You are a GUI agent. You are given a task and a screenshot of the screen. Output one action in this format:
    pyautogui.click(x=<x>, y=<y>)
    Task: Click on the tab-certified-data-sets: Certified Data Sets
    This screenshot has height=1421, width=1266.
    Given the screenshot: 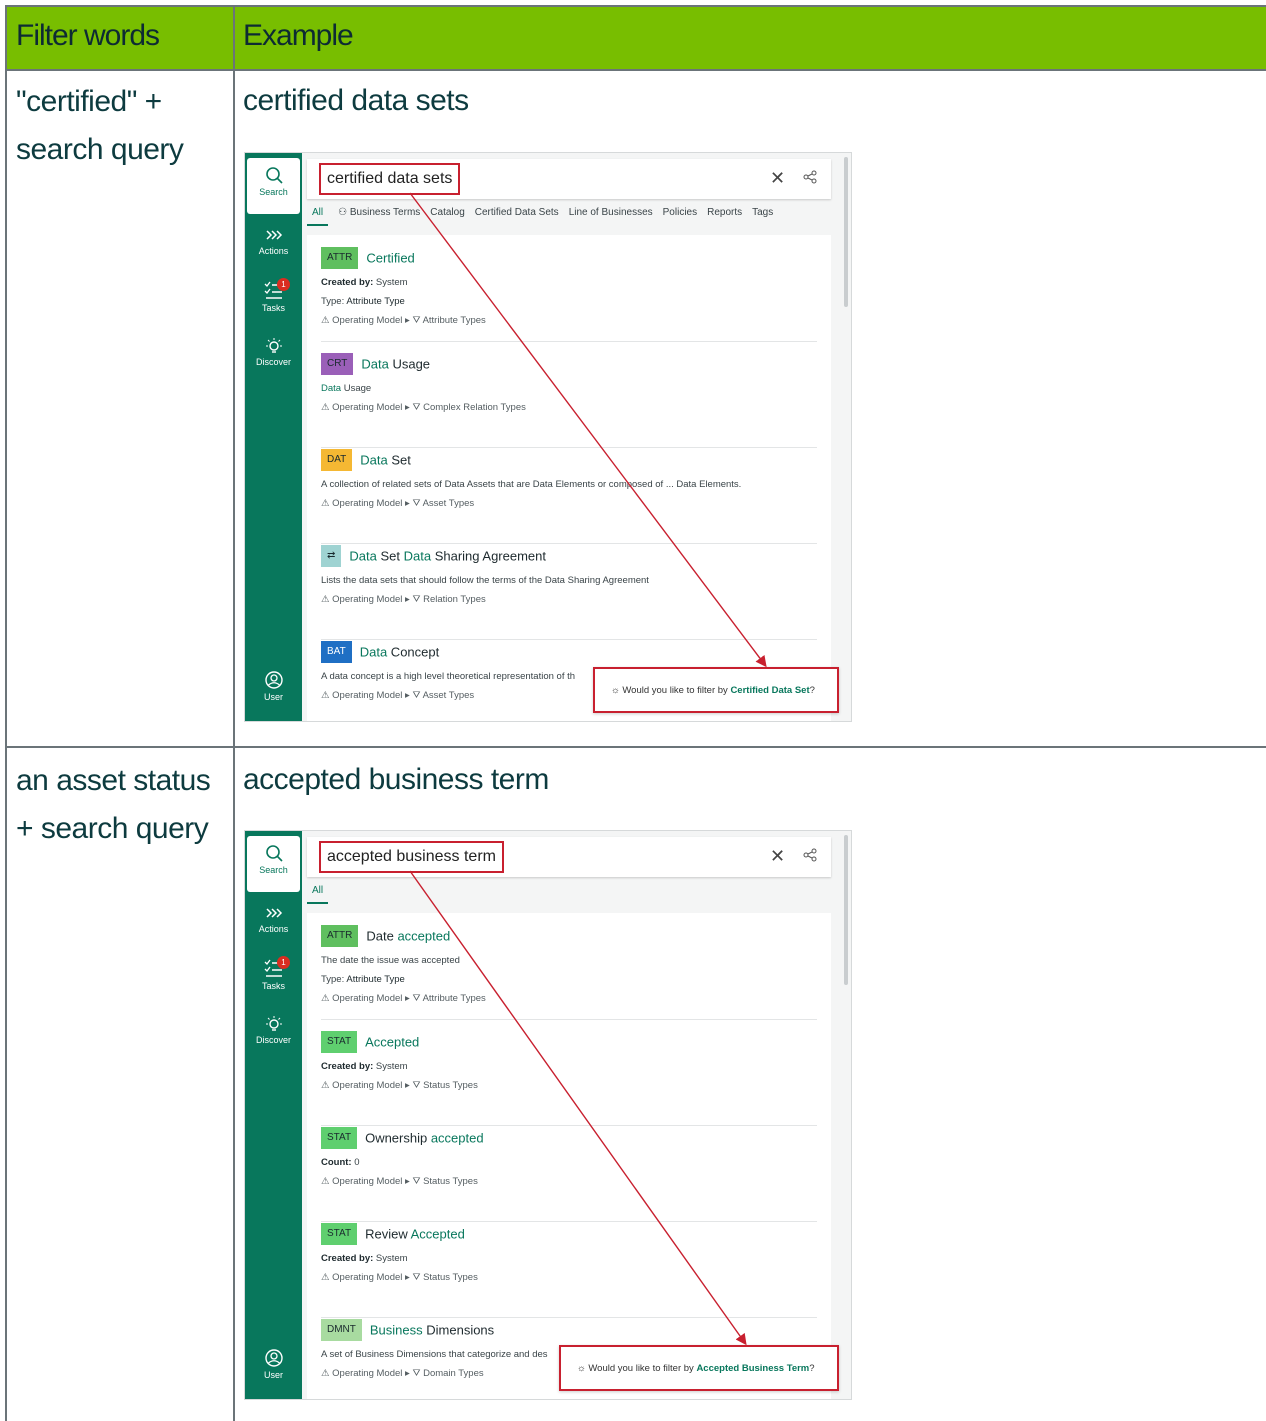 What is the action you would take?
    pyautogui.click(x=517, y=212)
    